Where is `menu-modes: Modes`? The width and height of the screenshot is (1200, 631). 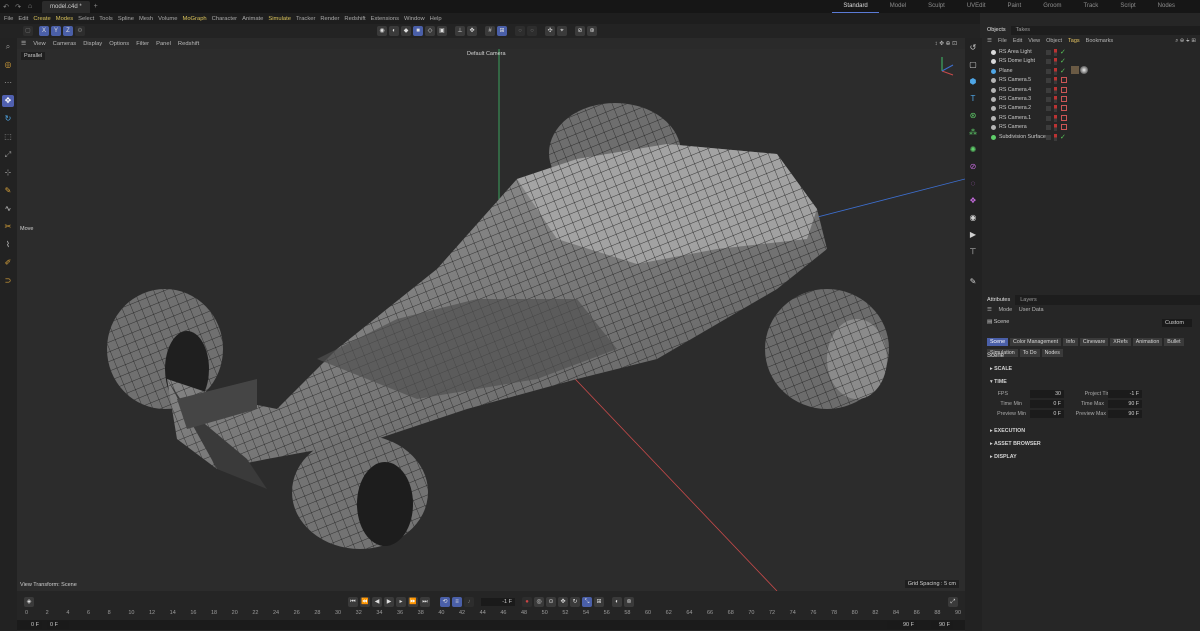
menu-modes: Modes is located at coordinates (64, 19).